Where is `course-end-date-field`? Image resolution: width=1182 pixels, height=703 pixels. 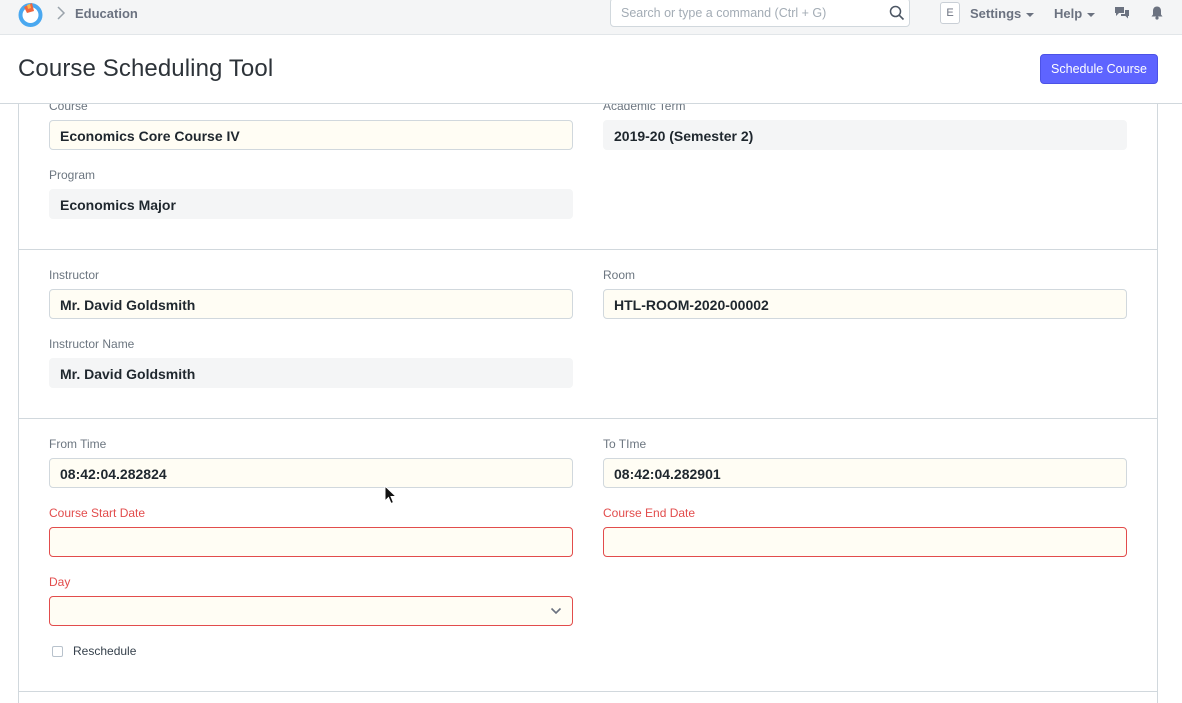 course-end-date-field is located at coordinates (865, 542).